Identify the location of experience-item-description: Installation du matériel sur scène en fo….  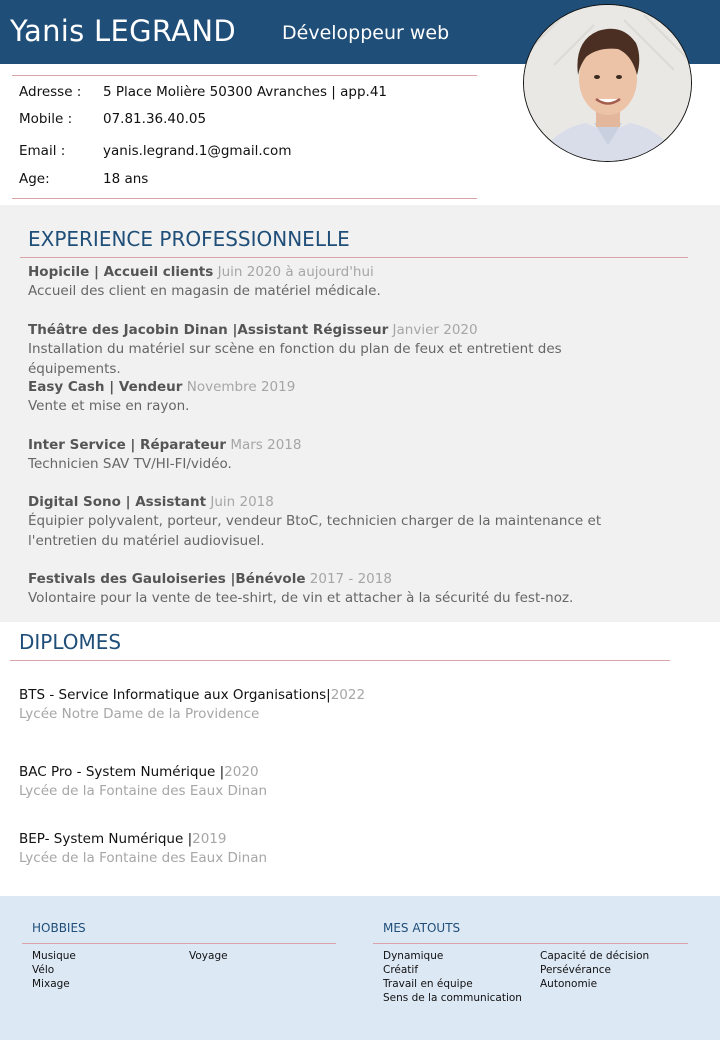
(295, 359).